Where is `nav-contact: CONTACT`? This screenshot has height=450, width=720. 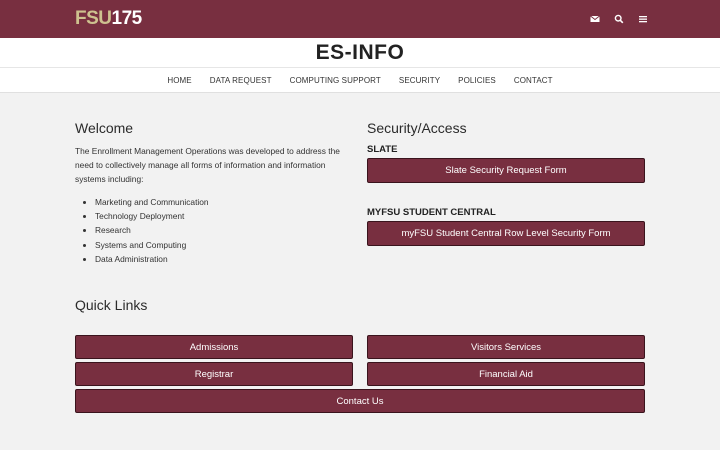 nav-contact: CONTACT is located at coordinates (533, 80).